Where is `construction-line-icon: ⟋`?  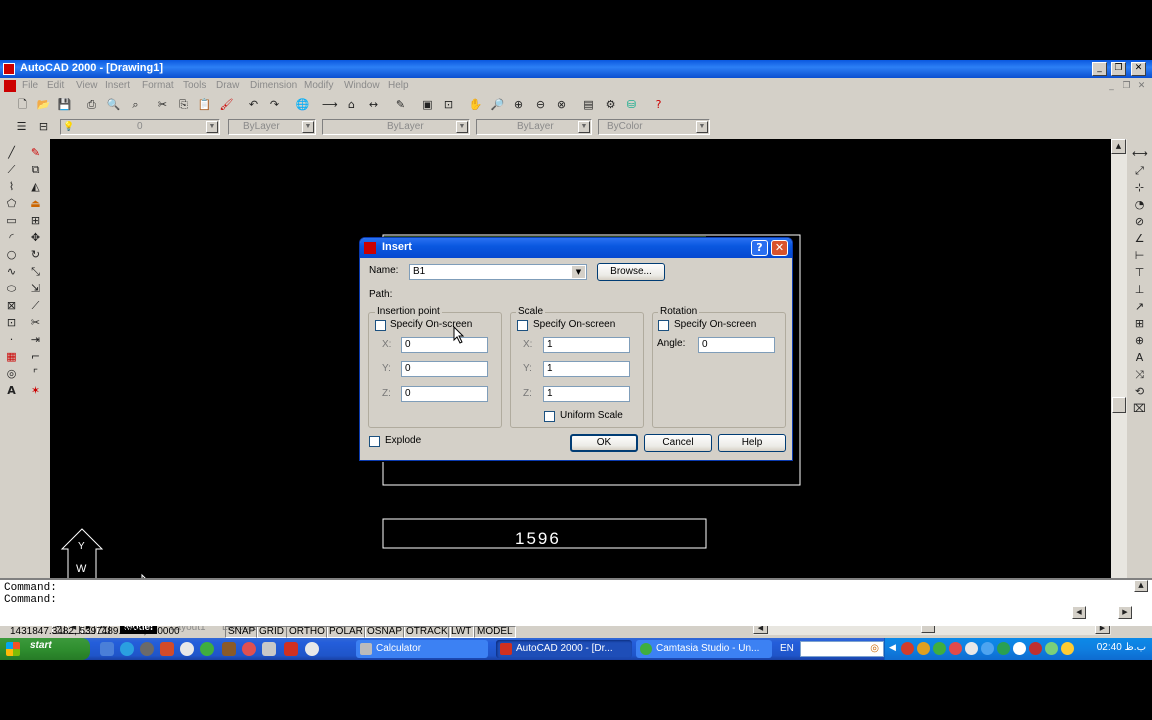
construction-line-icon: ⟋ is located at coordinates (11, 169).